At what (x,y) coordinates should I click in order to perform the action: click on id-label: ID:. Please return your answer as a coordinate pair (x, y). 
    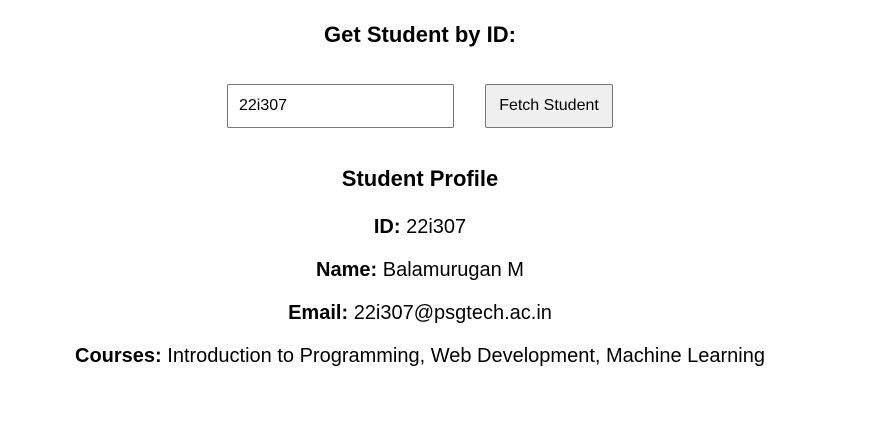
    Looking at the image, I should click on (387, 227).